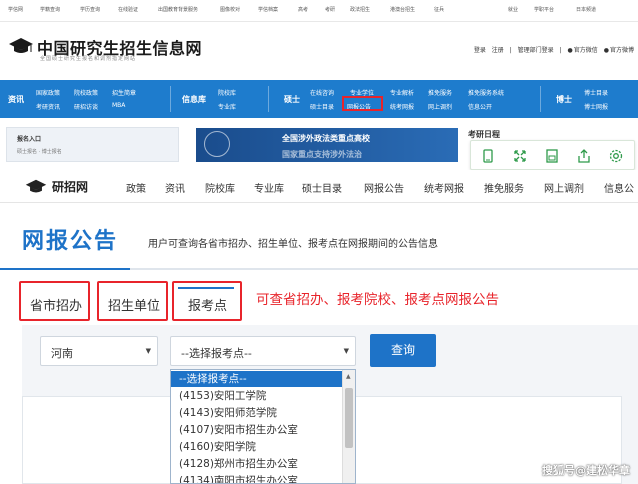 The width and height of the screenshot is (638, 484). What do you see at coordinates (402, 106) in the screenshot?
I see `nav-link: 统考网报` at bounding box center [402, 106].